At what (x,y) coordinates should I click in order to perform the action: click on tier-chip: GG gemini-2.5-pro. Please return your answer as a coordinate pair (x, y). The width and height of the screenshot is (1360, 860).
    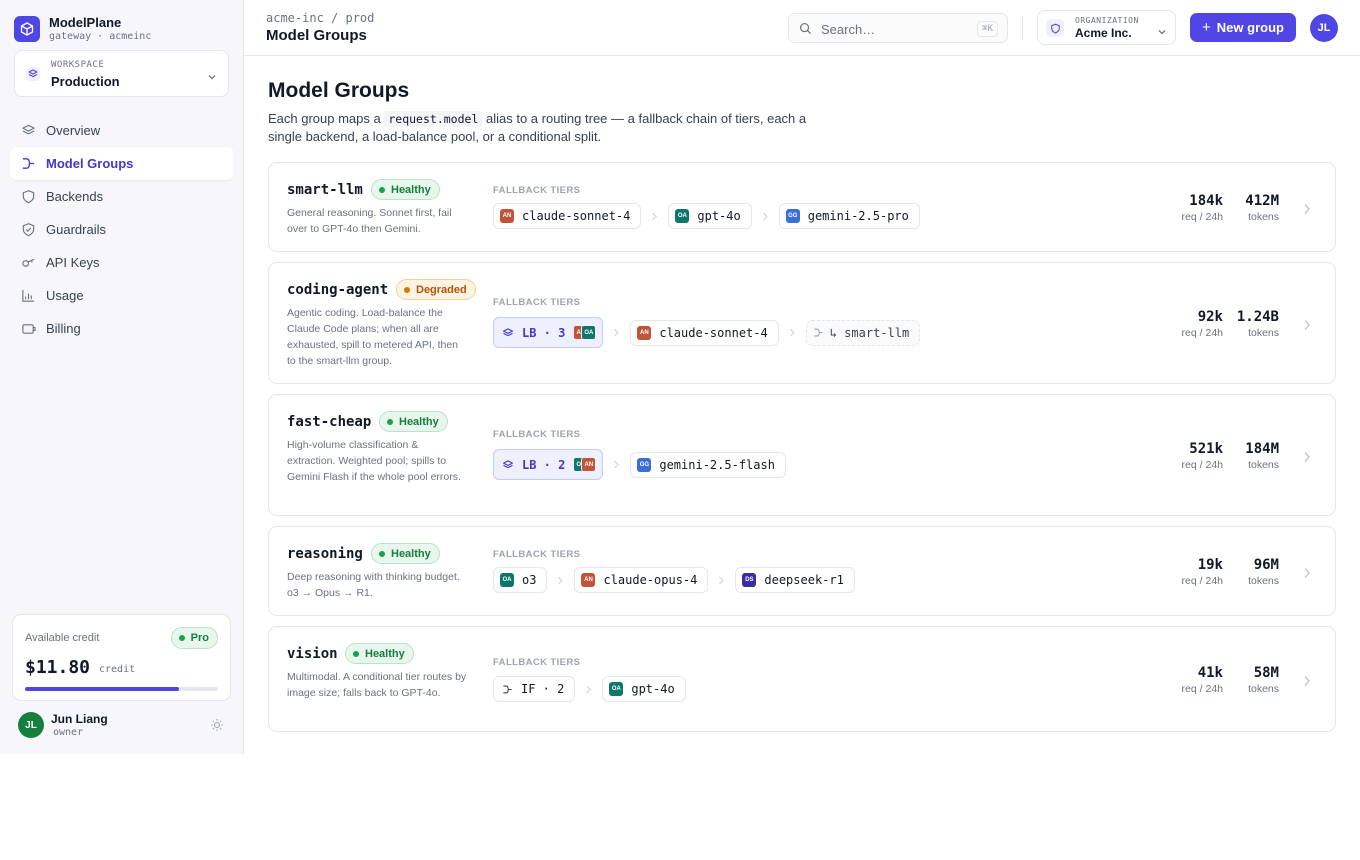
    Looking at the image, I should click on (849, 216).